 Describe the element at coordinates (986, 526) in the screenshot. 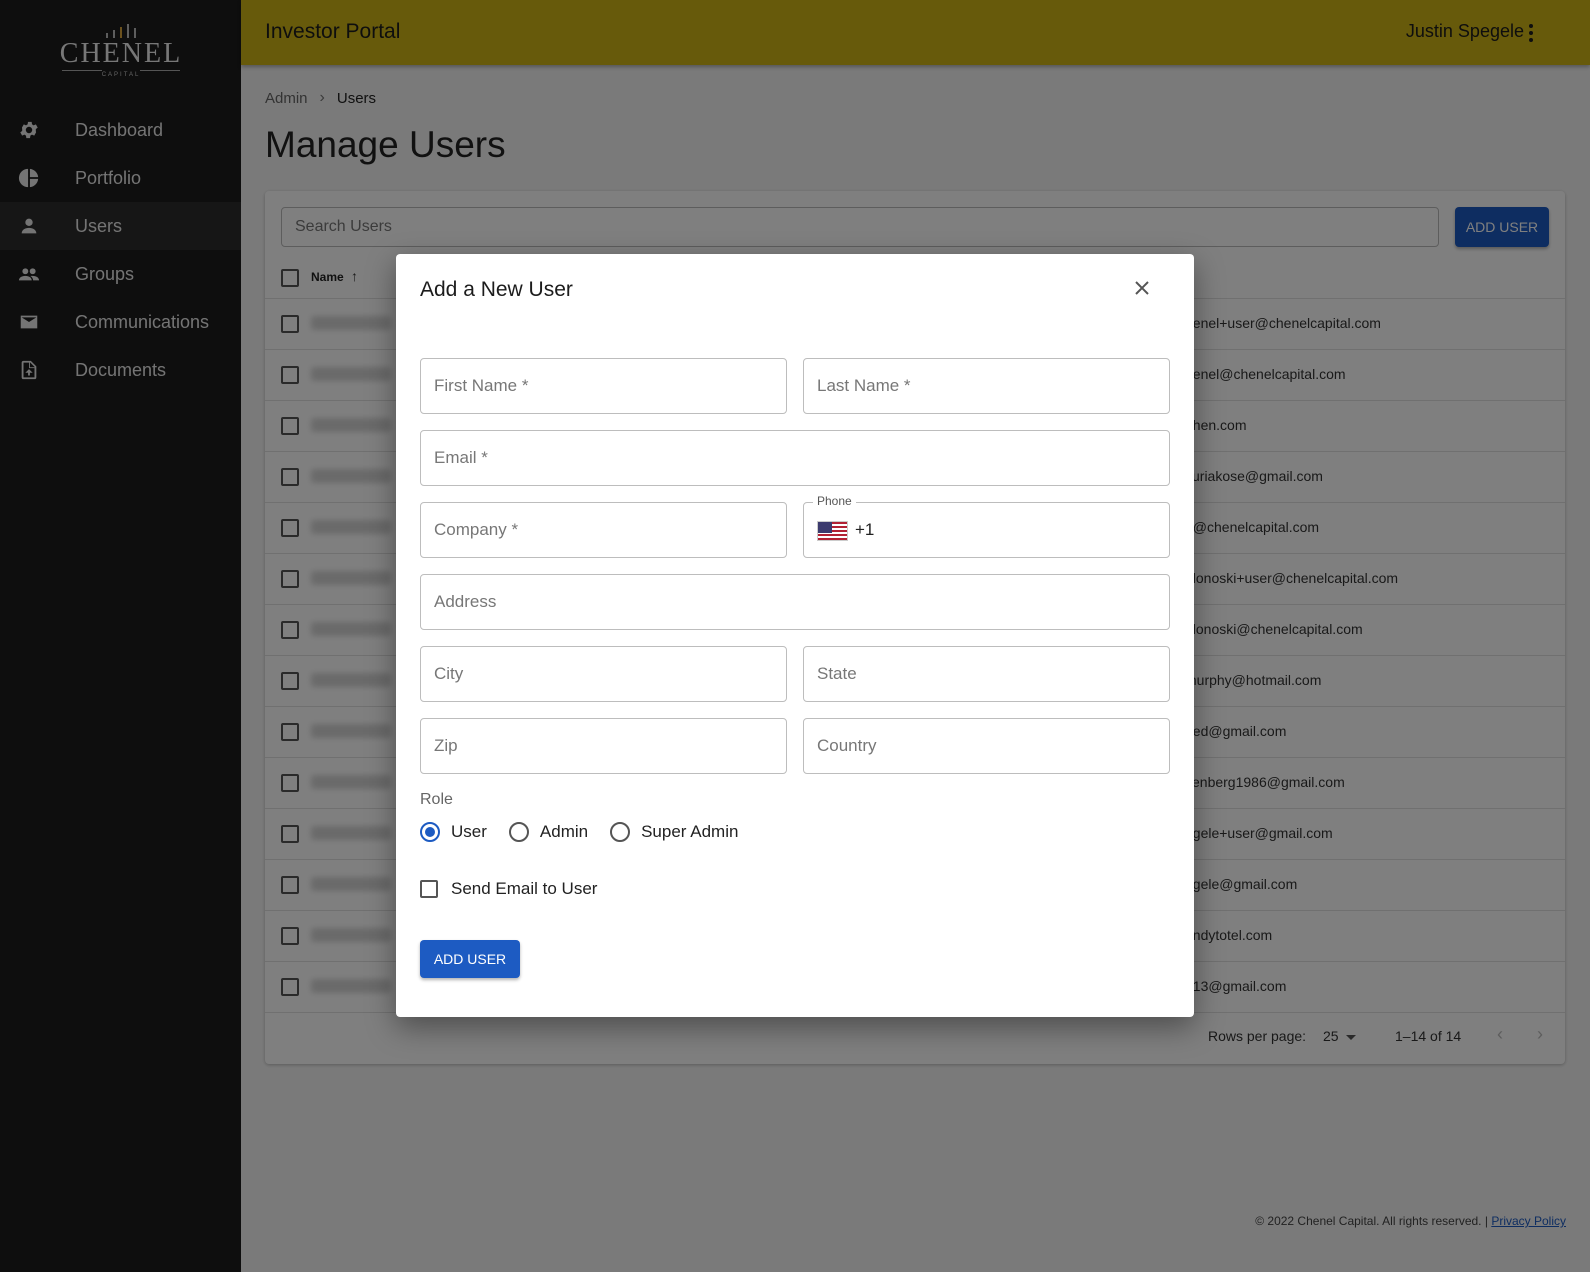

I see `phone-field: Phone +1` at that location.